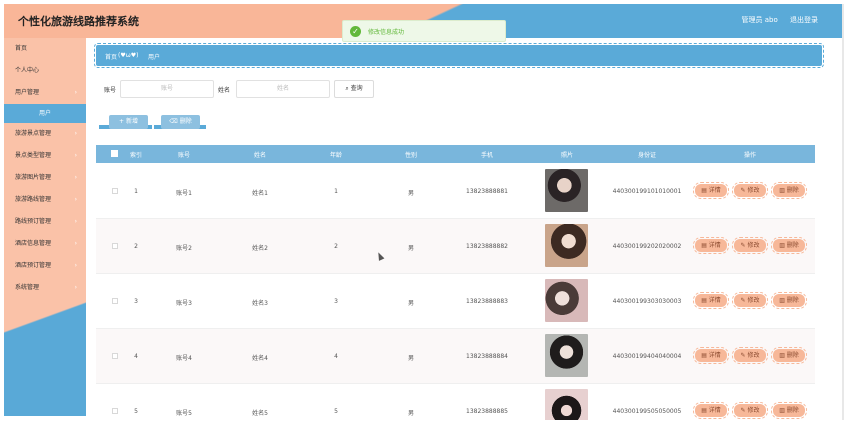  Describe the element at coordinates (110, 90) in the screenshot. I see `account-label: 账号` at that location.